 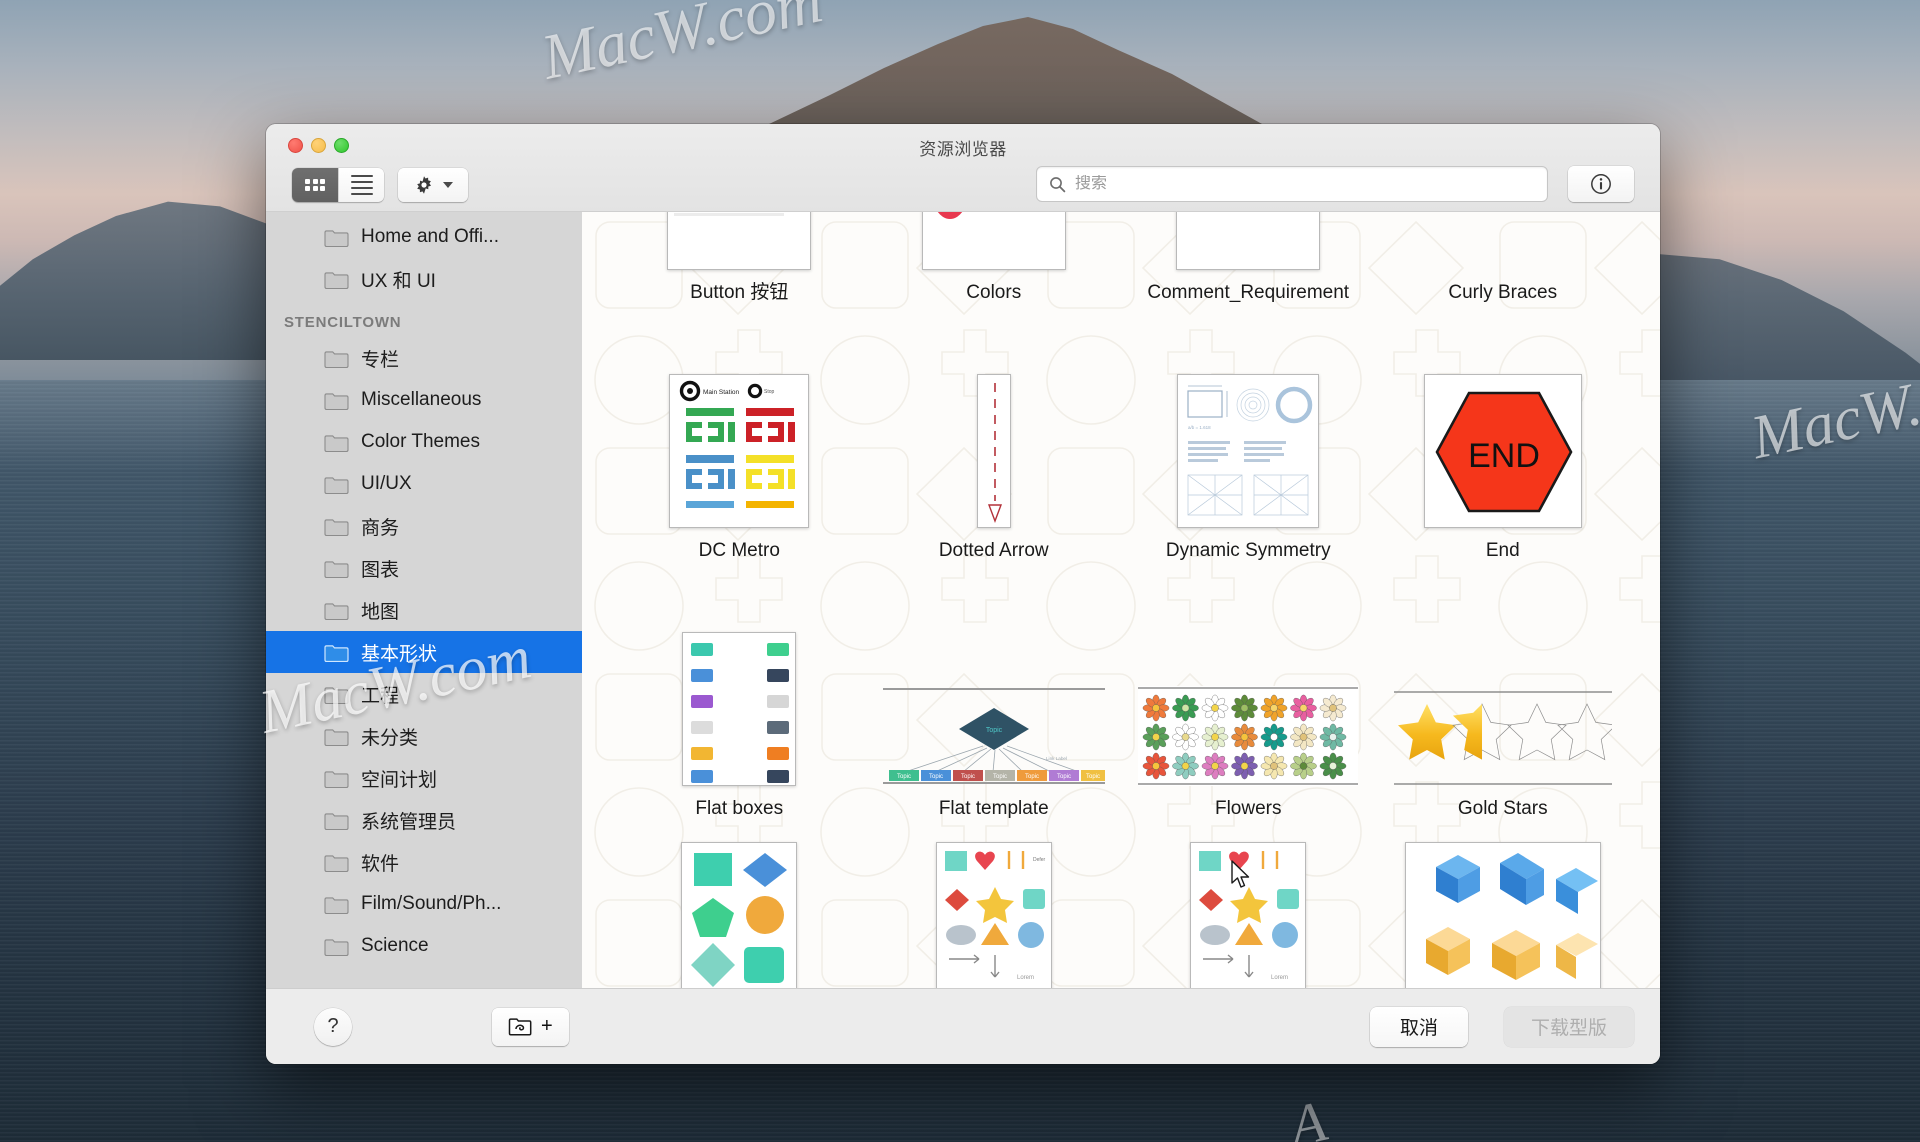 What do you see at coordinates (1248, 808) in the screenshot?
I see `stencil-label: Flowers` at bounding box center [1248, 808].